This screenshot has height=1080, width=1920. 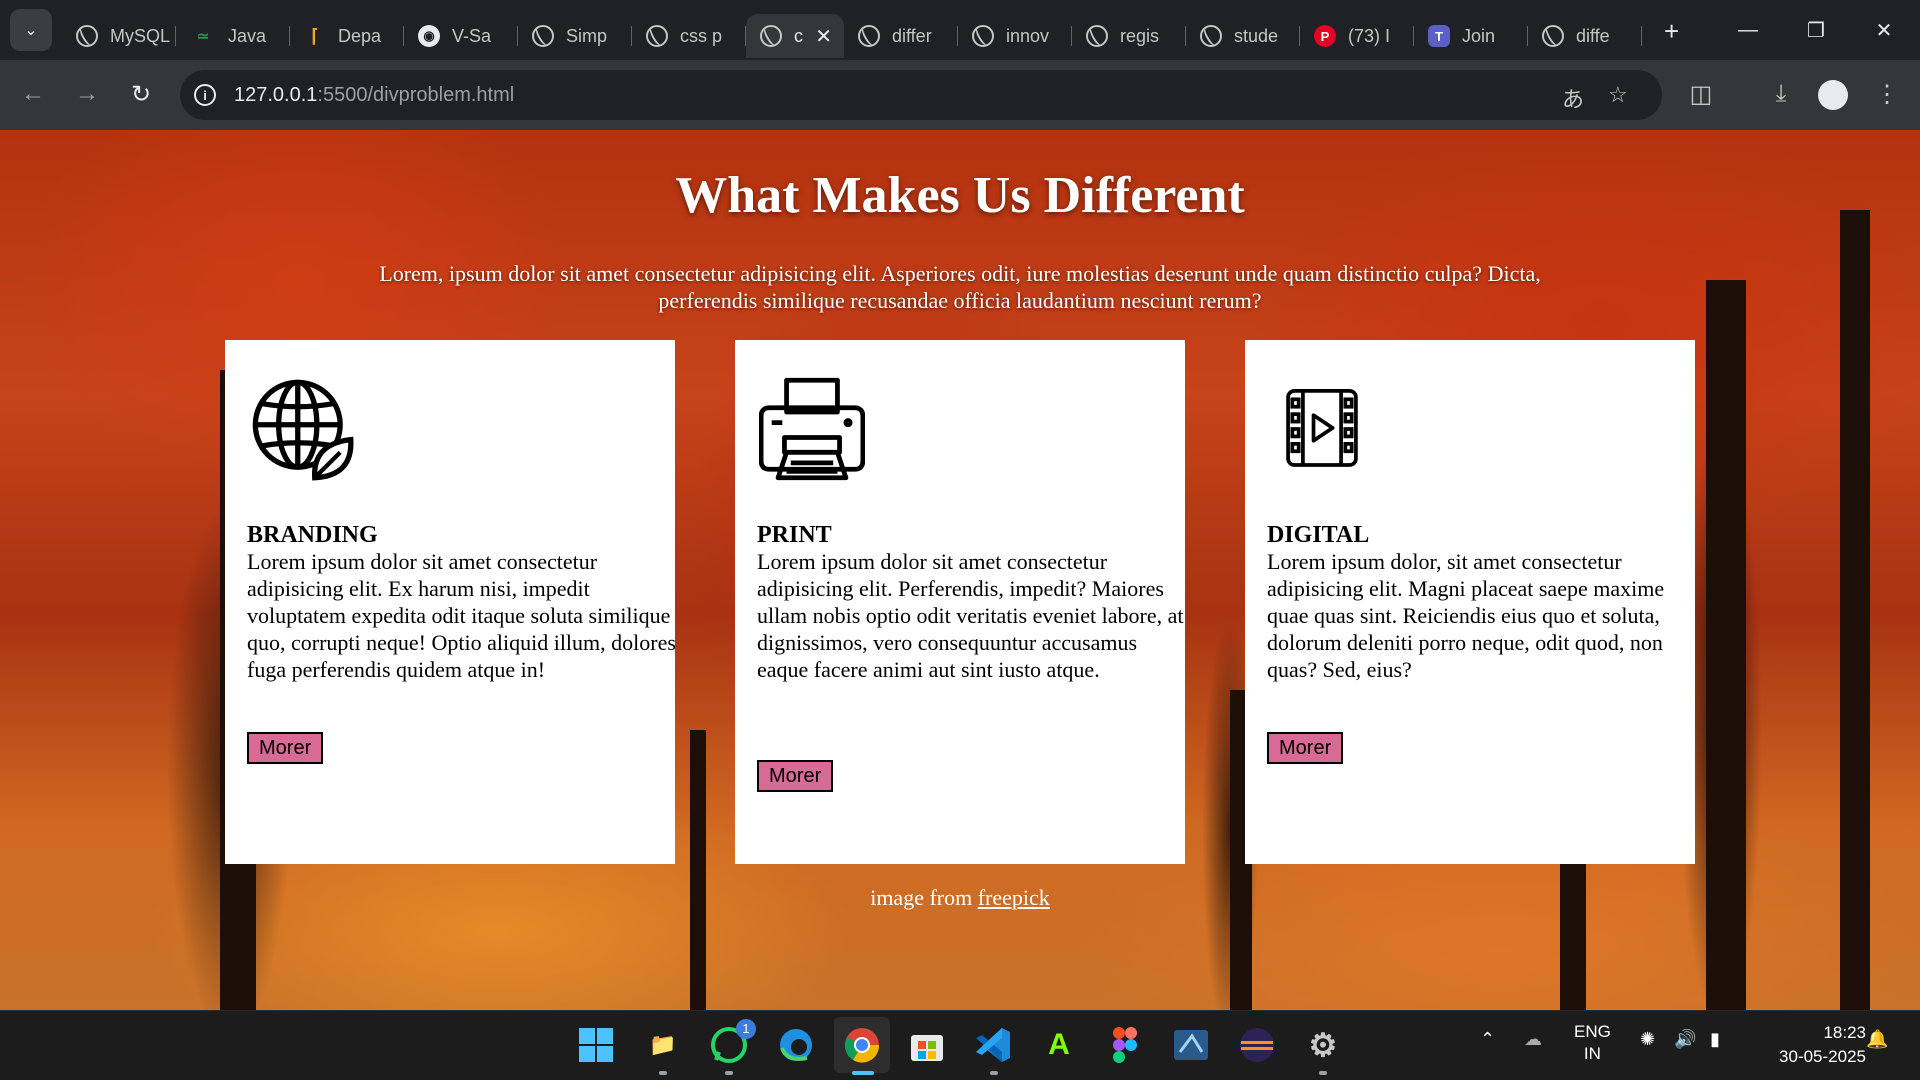 I want to click on tab-title: (73) I, so click(x=1369, y=35).